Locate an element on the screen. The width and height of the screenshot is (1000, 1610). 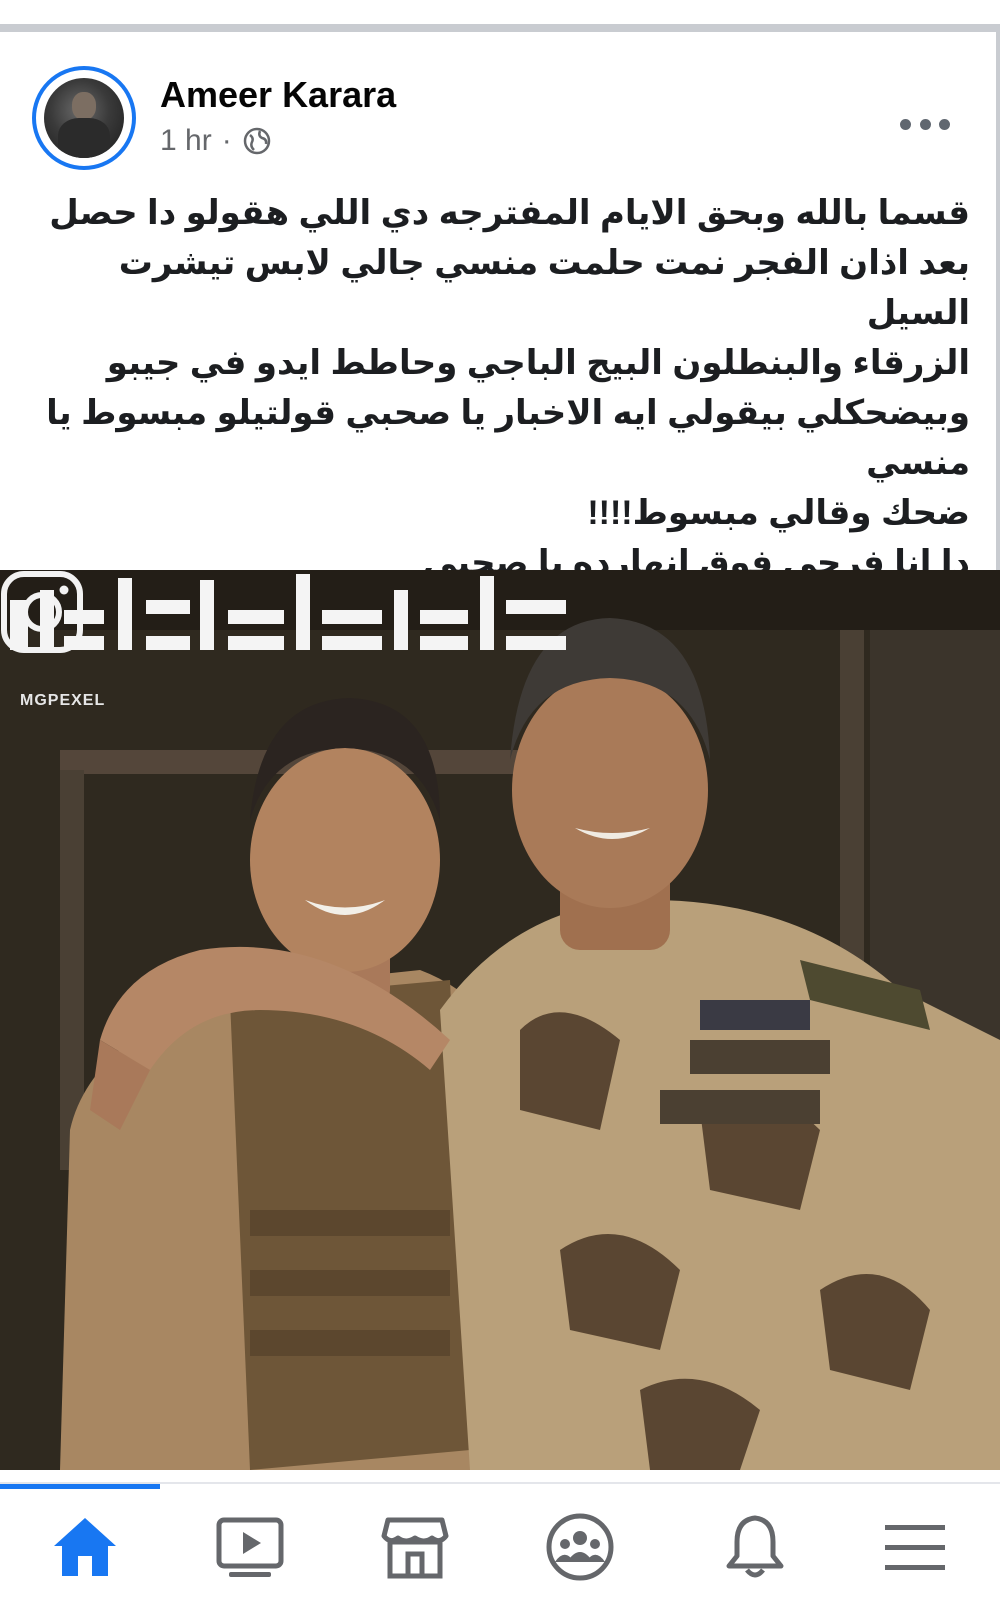
active-tab-indicator is located at coordinates (80, 1486).